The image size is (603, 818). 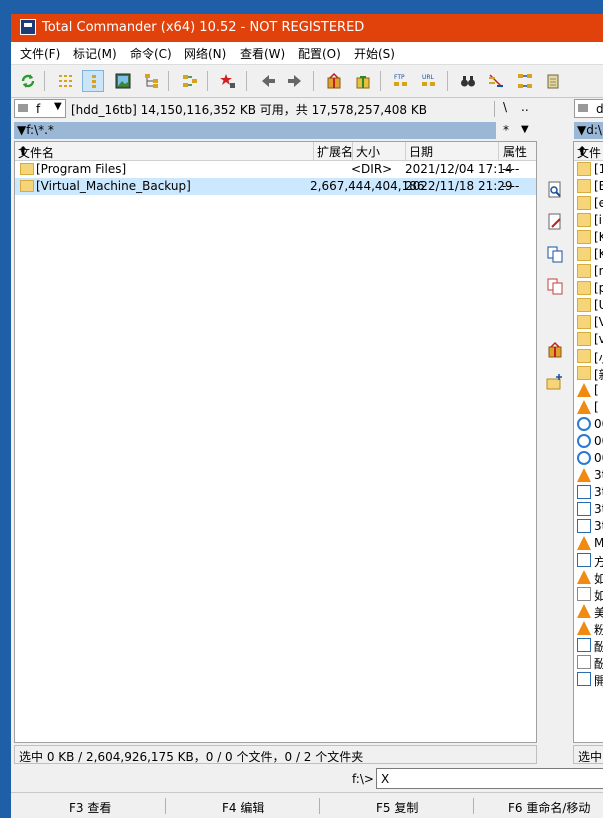 I want to click on right-item-name: 方, so click(x=598, y=561).